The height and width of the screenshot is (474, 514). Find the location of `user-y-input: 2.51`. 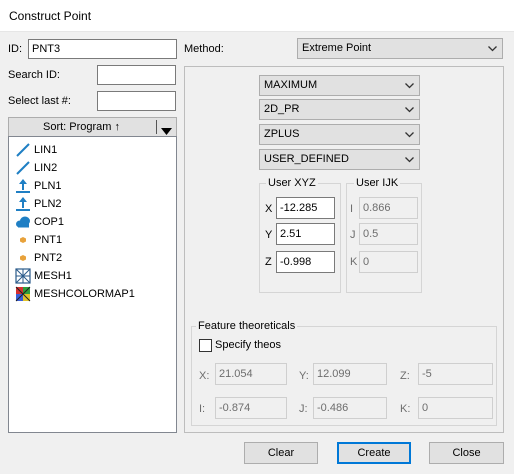

user-y-input: 2.51 is located at coordinates (305, 234).